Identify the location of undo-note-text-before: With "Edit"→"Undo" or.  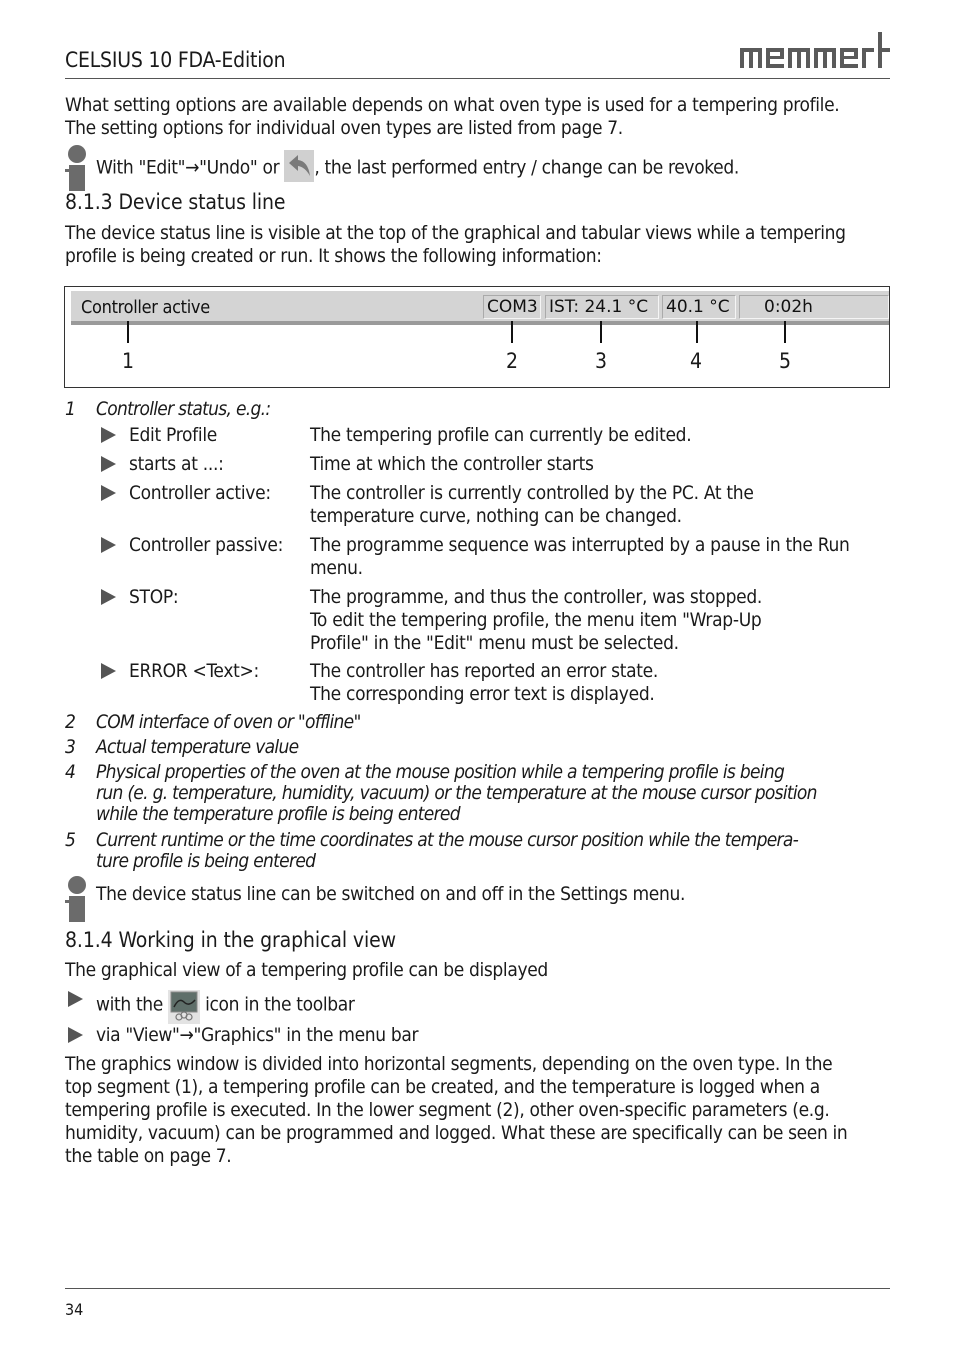
(188, 167).